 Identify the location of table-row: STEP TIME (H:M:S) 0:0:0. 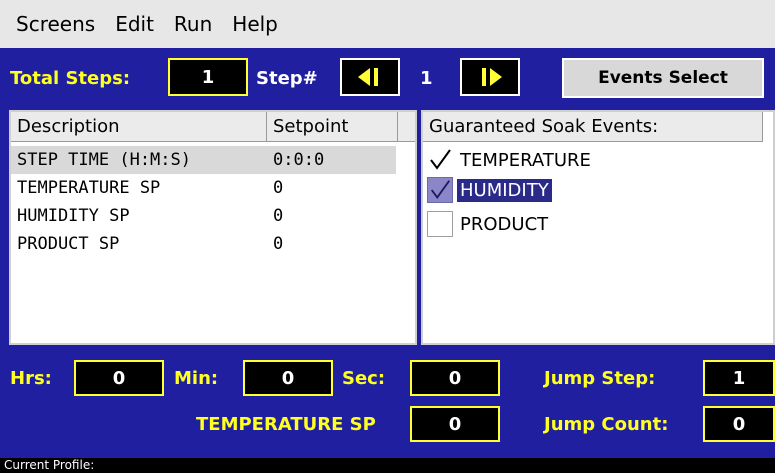
(203, 160).